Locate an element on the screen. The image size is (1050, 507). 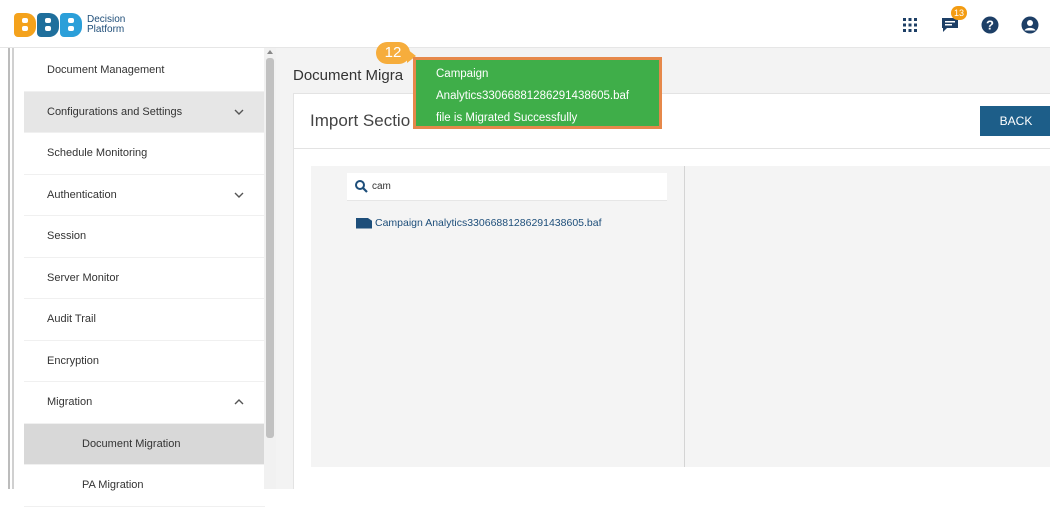
sidebar-subitem-pa-migration: PA Migration is located at coordinates (144, 486).